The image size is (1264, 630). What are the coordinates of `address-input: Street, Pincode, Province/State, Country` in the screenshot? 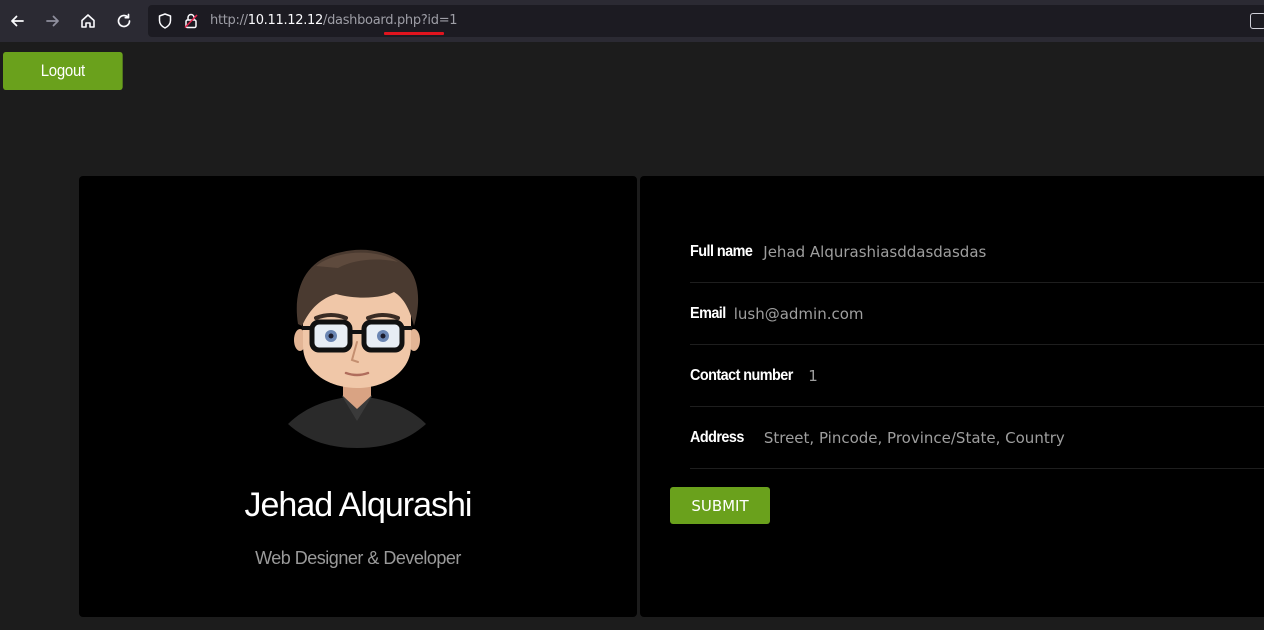 It's located at (914, 438).